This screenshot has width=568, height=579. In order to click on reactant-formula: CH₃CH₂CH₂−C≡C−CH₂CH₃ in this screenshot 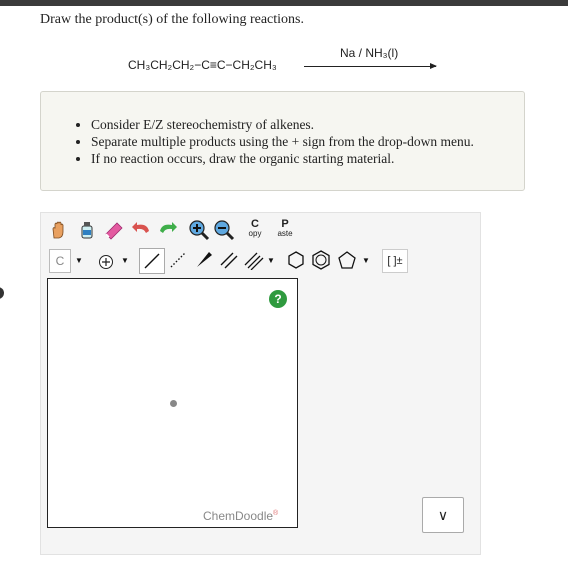, I will do `click(202, 65)`.